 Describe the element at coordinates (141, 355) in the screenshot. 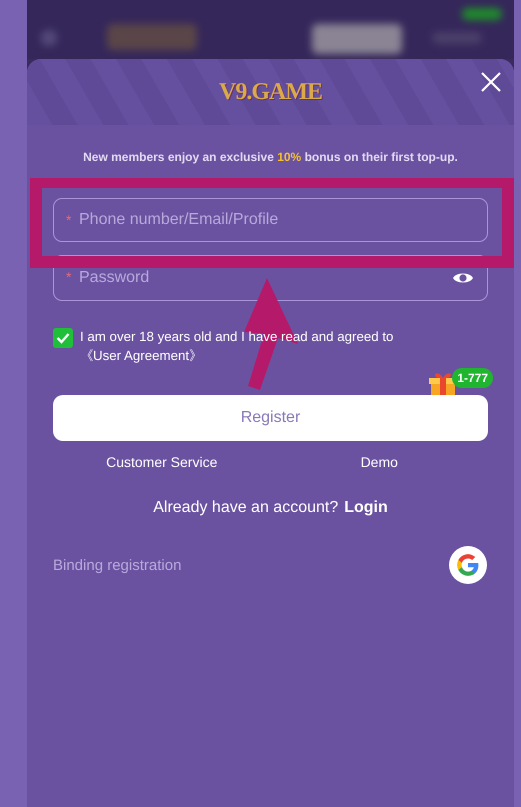

I see `agreement-link: 《User Agreement》` at that location.